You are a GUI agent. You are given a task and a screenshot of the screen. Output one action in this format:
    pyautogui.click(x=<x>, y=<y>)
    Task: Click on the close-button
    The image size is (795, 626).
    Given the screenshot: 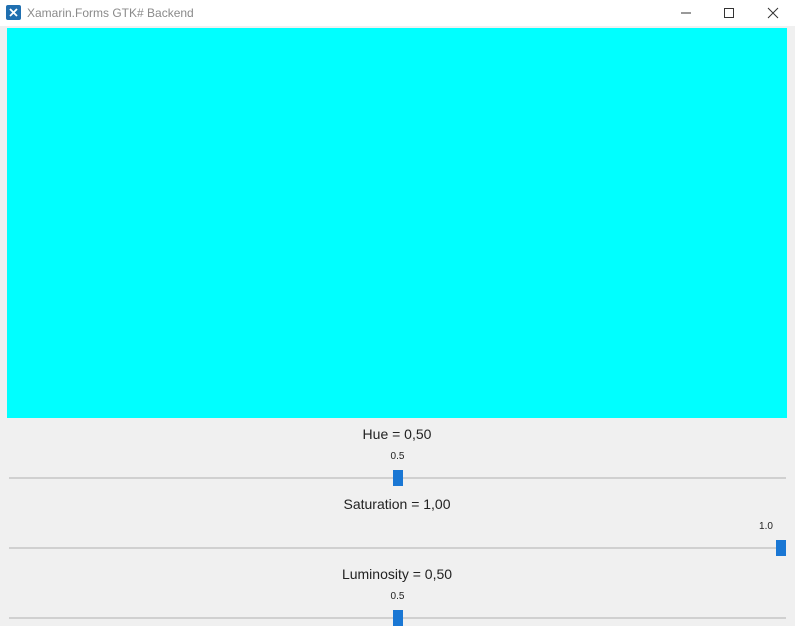 What is the action you would take?
    pyautogui.click(x=772, y=13)
    